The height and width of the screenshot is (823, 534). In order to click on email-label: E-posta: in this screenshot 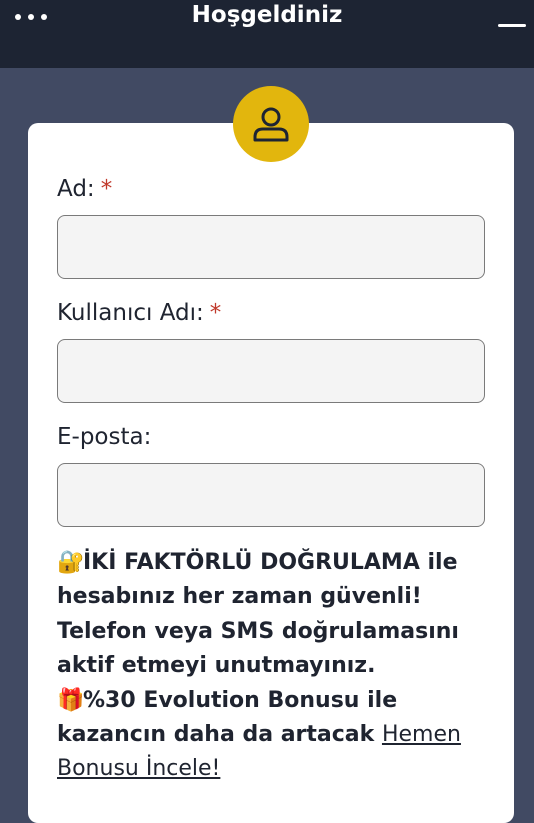, I will do `click(104, 437)`.